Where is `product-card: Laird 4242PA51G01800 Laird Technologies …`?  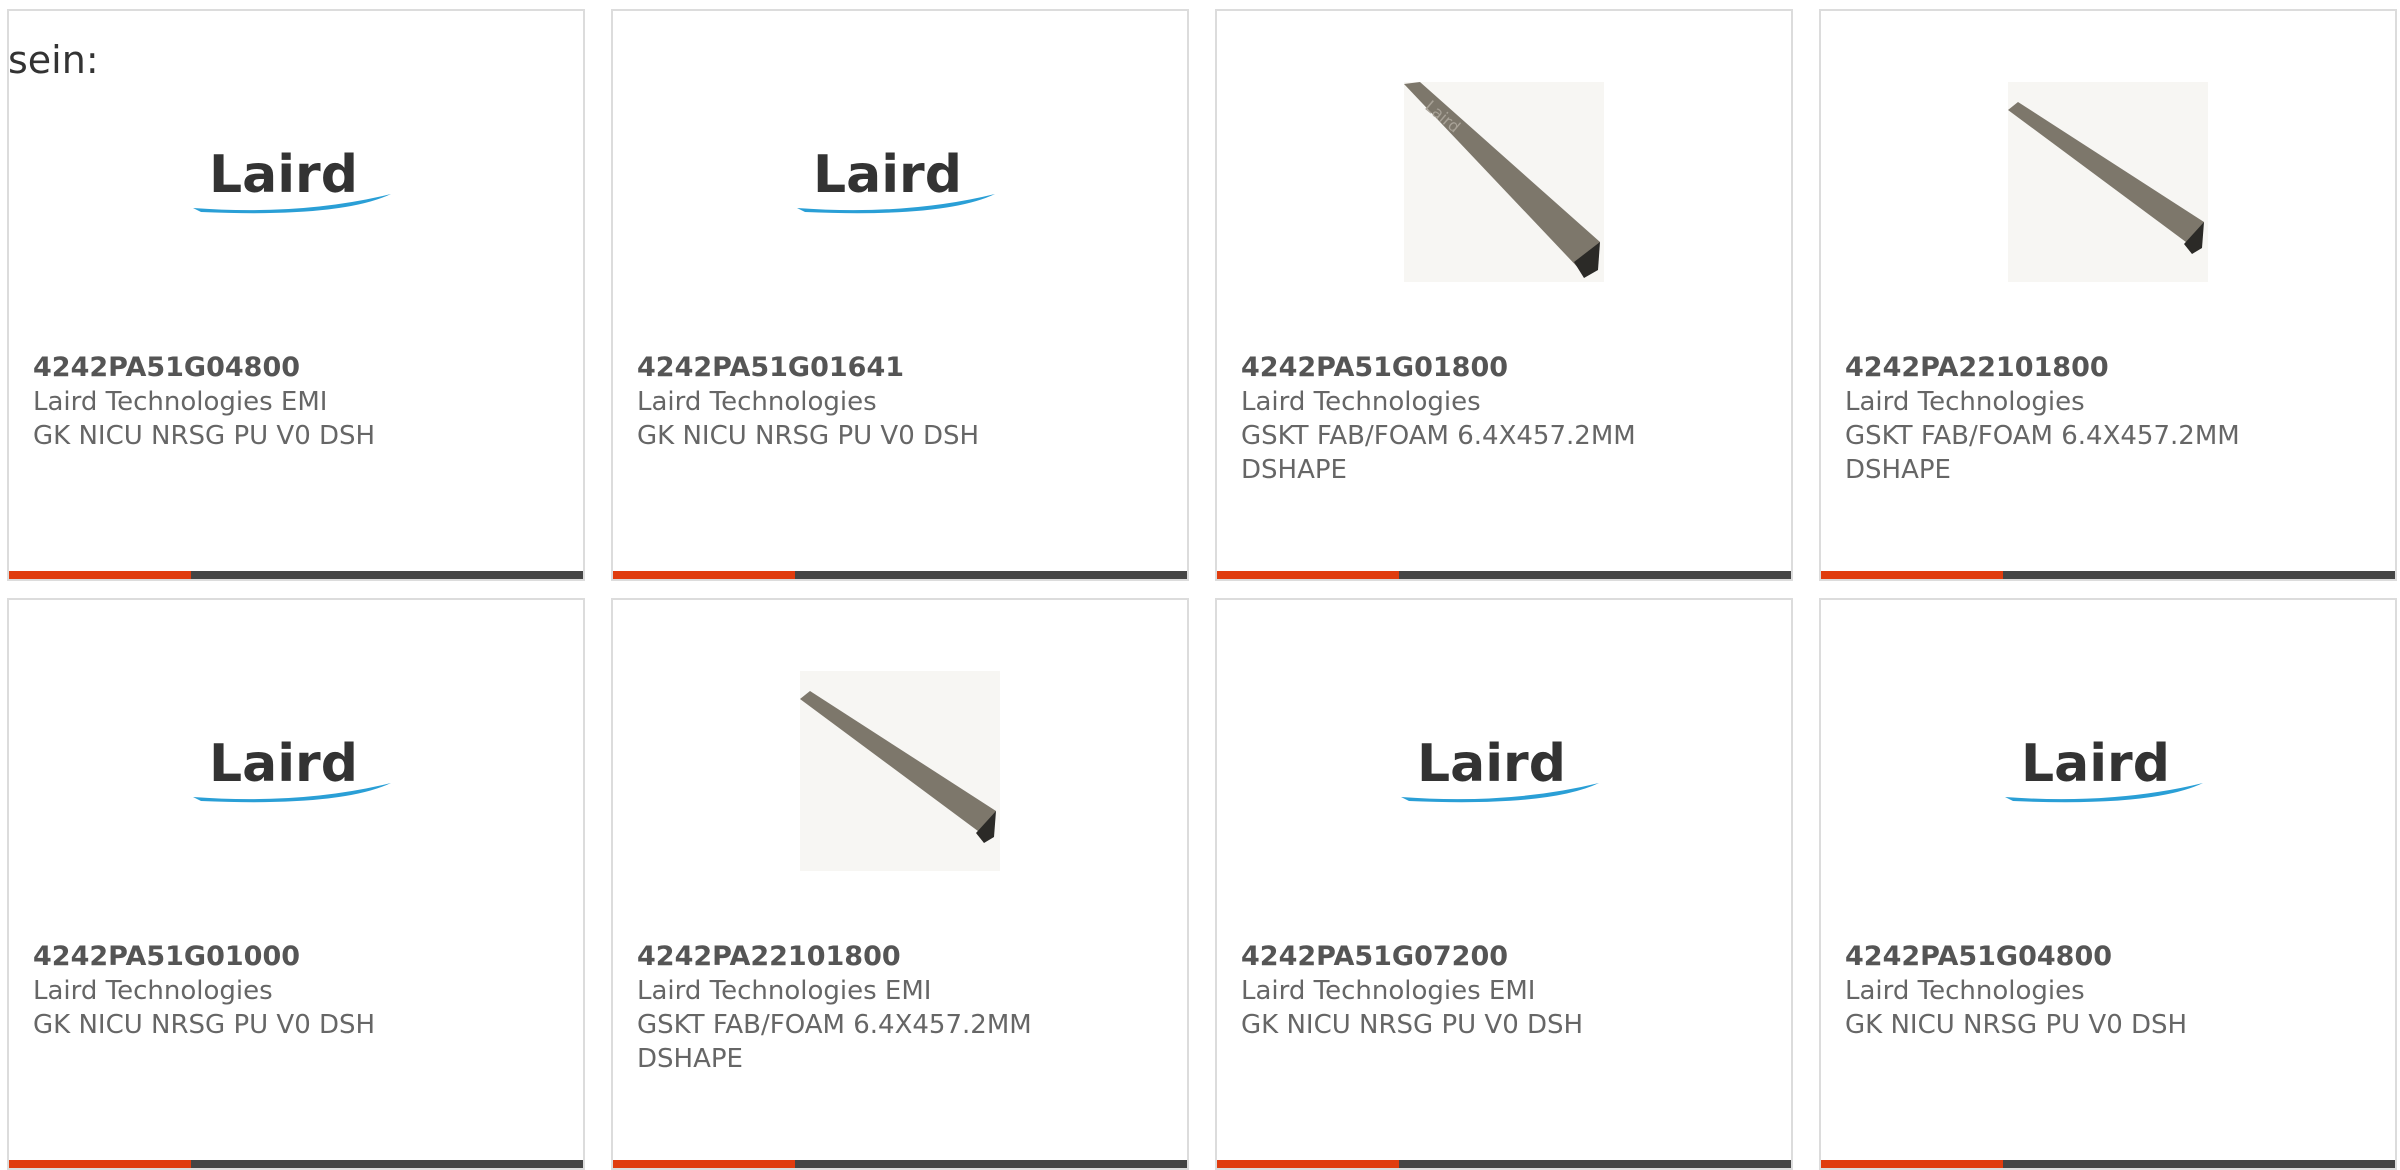 product-card: Laird 4242PA51G01800 Laird Technologies … is located at coordinates (1504, 295).